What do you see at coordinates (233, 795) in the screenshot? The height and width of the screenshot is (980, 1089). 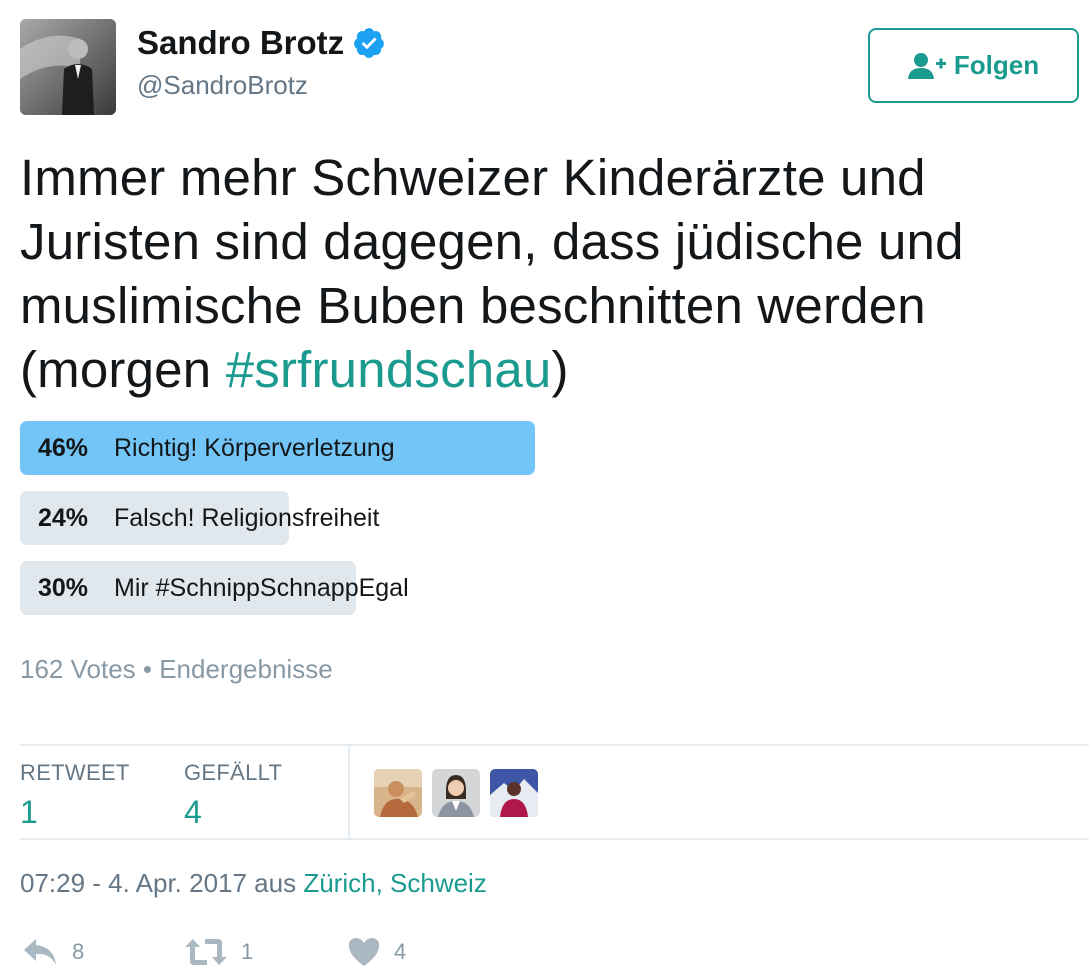 I see `like-stat: GEFÄLLT 4` at bounding box center [233, 795].